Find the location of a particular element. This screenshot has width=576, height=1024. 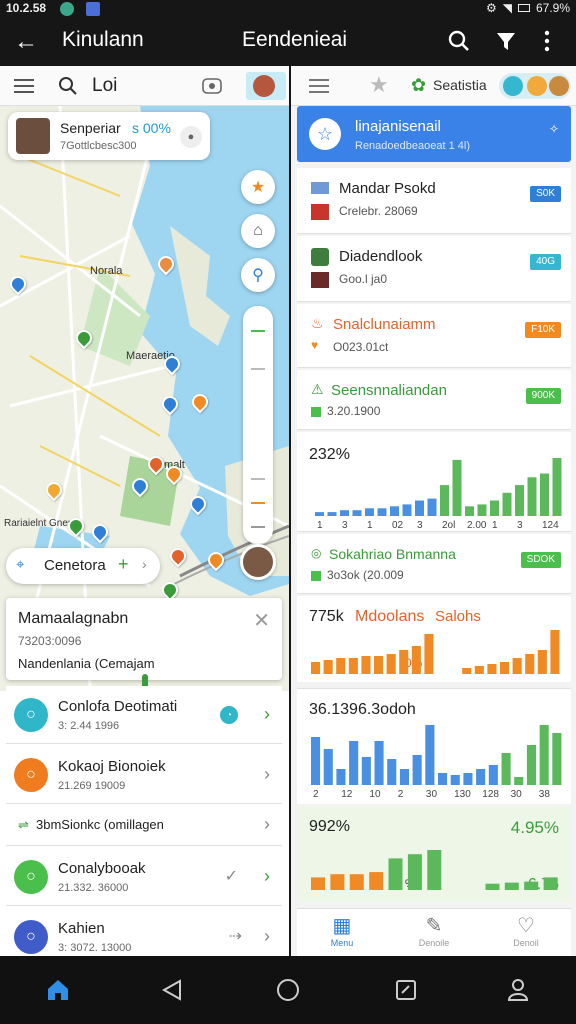

zoom-out-icon is located at coordinates (258, 527).